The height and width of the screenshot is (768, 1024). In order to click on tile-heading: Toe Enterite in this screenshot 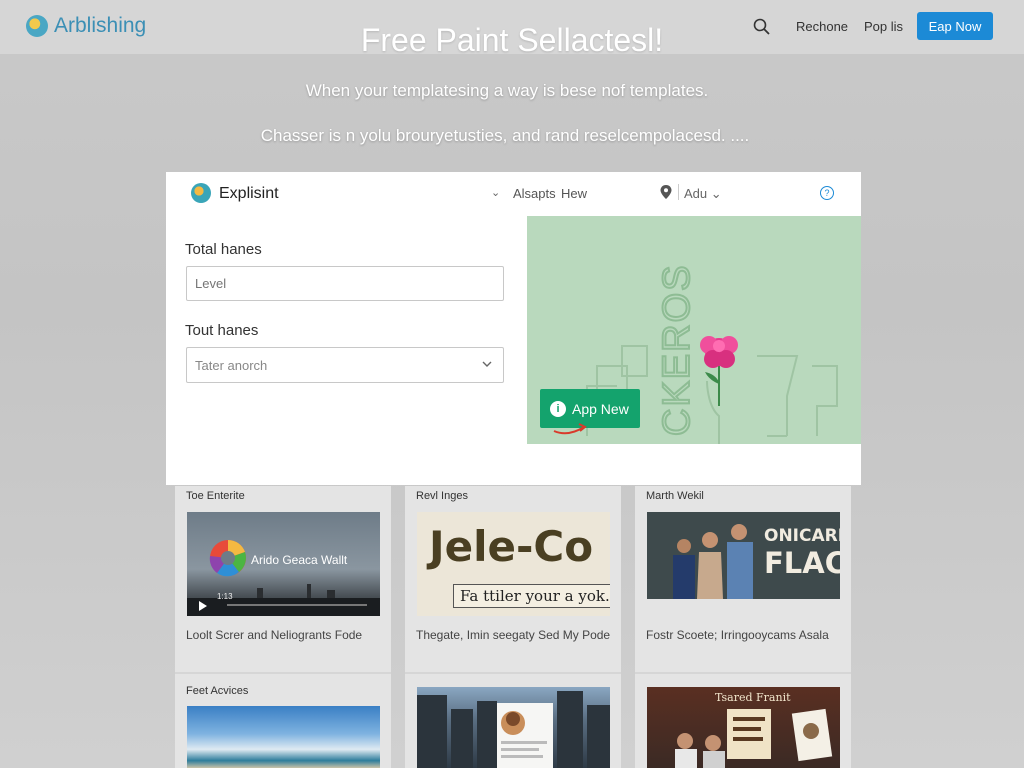, I will do `click(215, 496)`.